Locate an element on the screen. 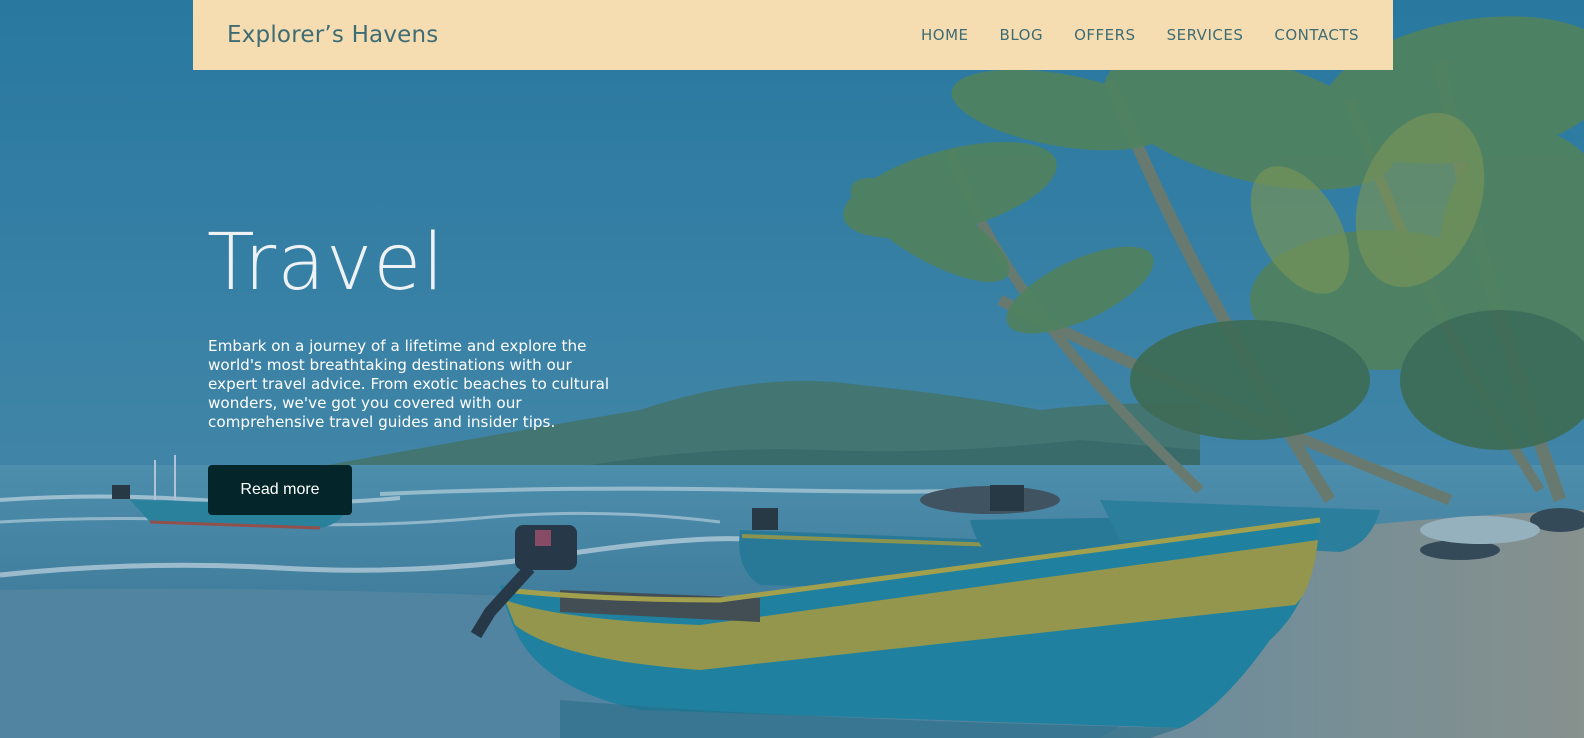  nav-link-home: HOME is located at coordinates (945, 35).